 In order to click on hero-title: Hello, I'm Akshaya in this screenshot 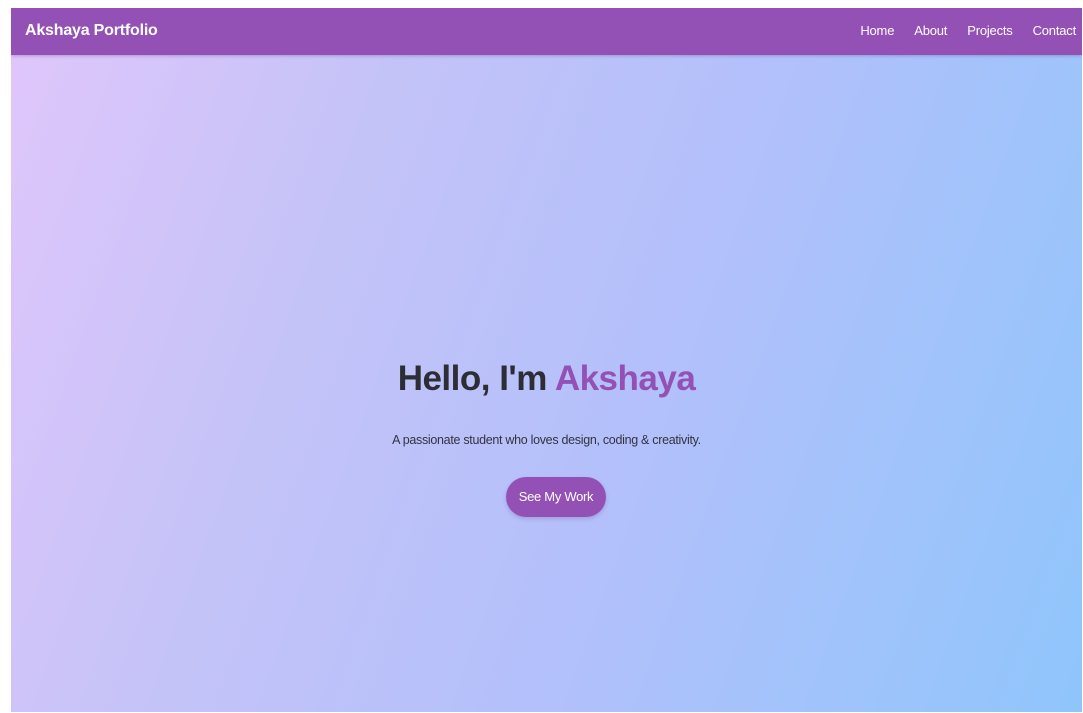, I will do `click(546, 379)`.